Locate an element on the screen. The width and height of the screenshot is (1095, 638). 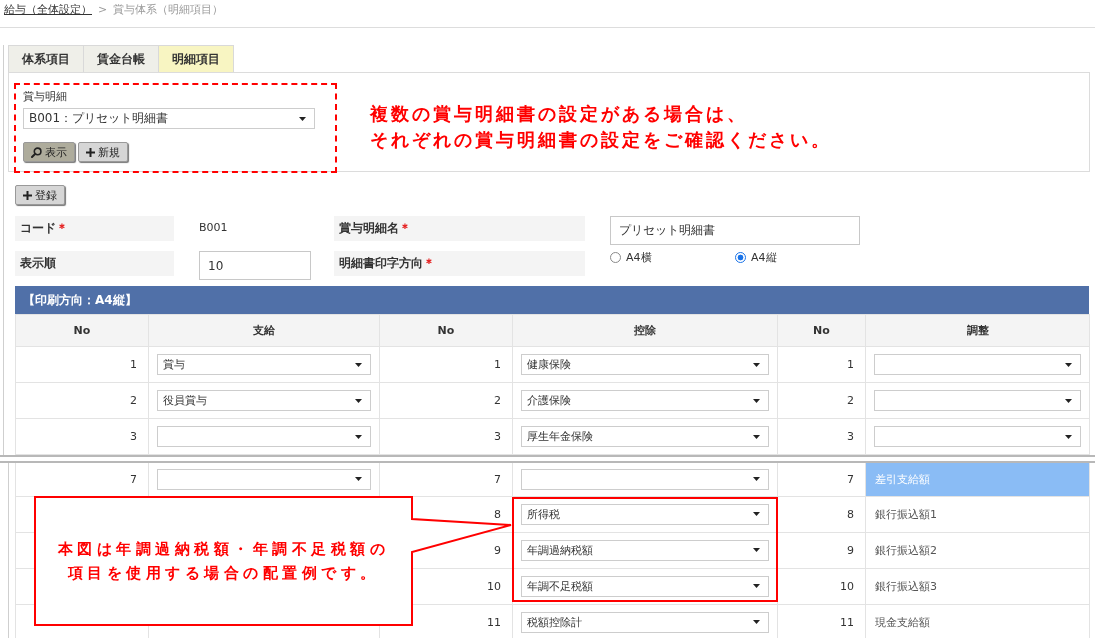
row-number: 10 is located at coordinates (821, 586).